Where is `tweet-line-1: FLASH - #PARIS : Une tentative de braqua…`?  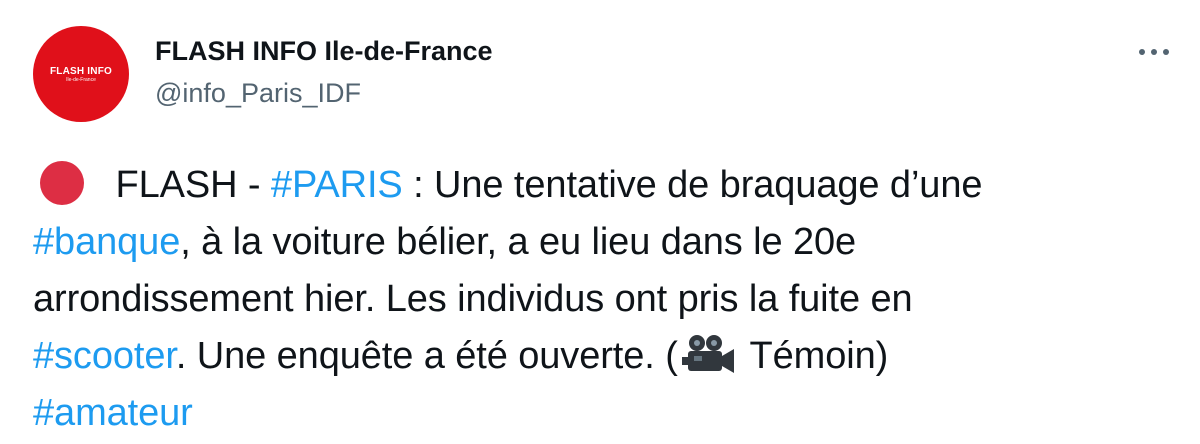
tweet-line-1: FLASH - #PARIS : Une tentative de braqua… is located at coordinates (603, 185).